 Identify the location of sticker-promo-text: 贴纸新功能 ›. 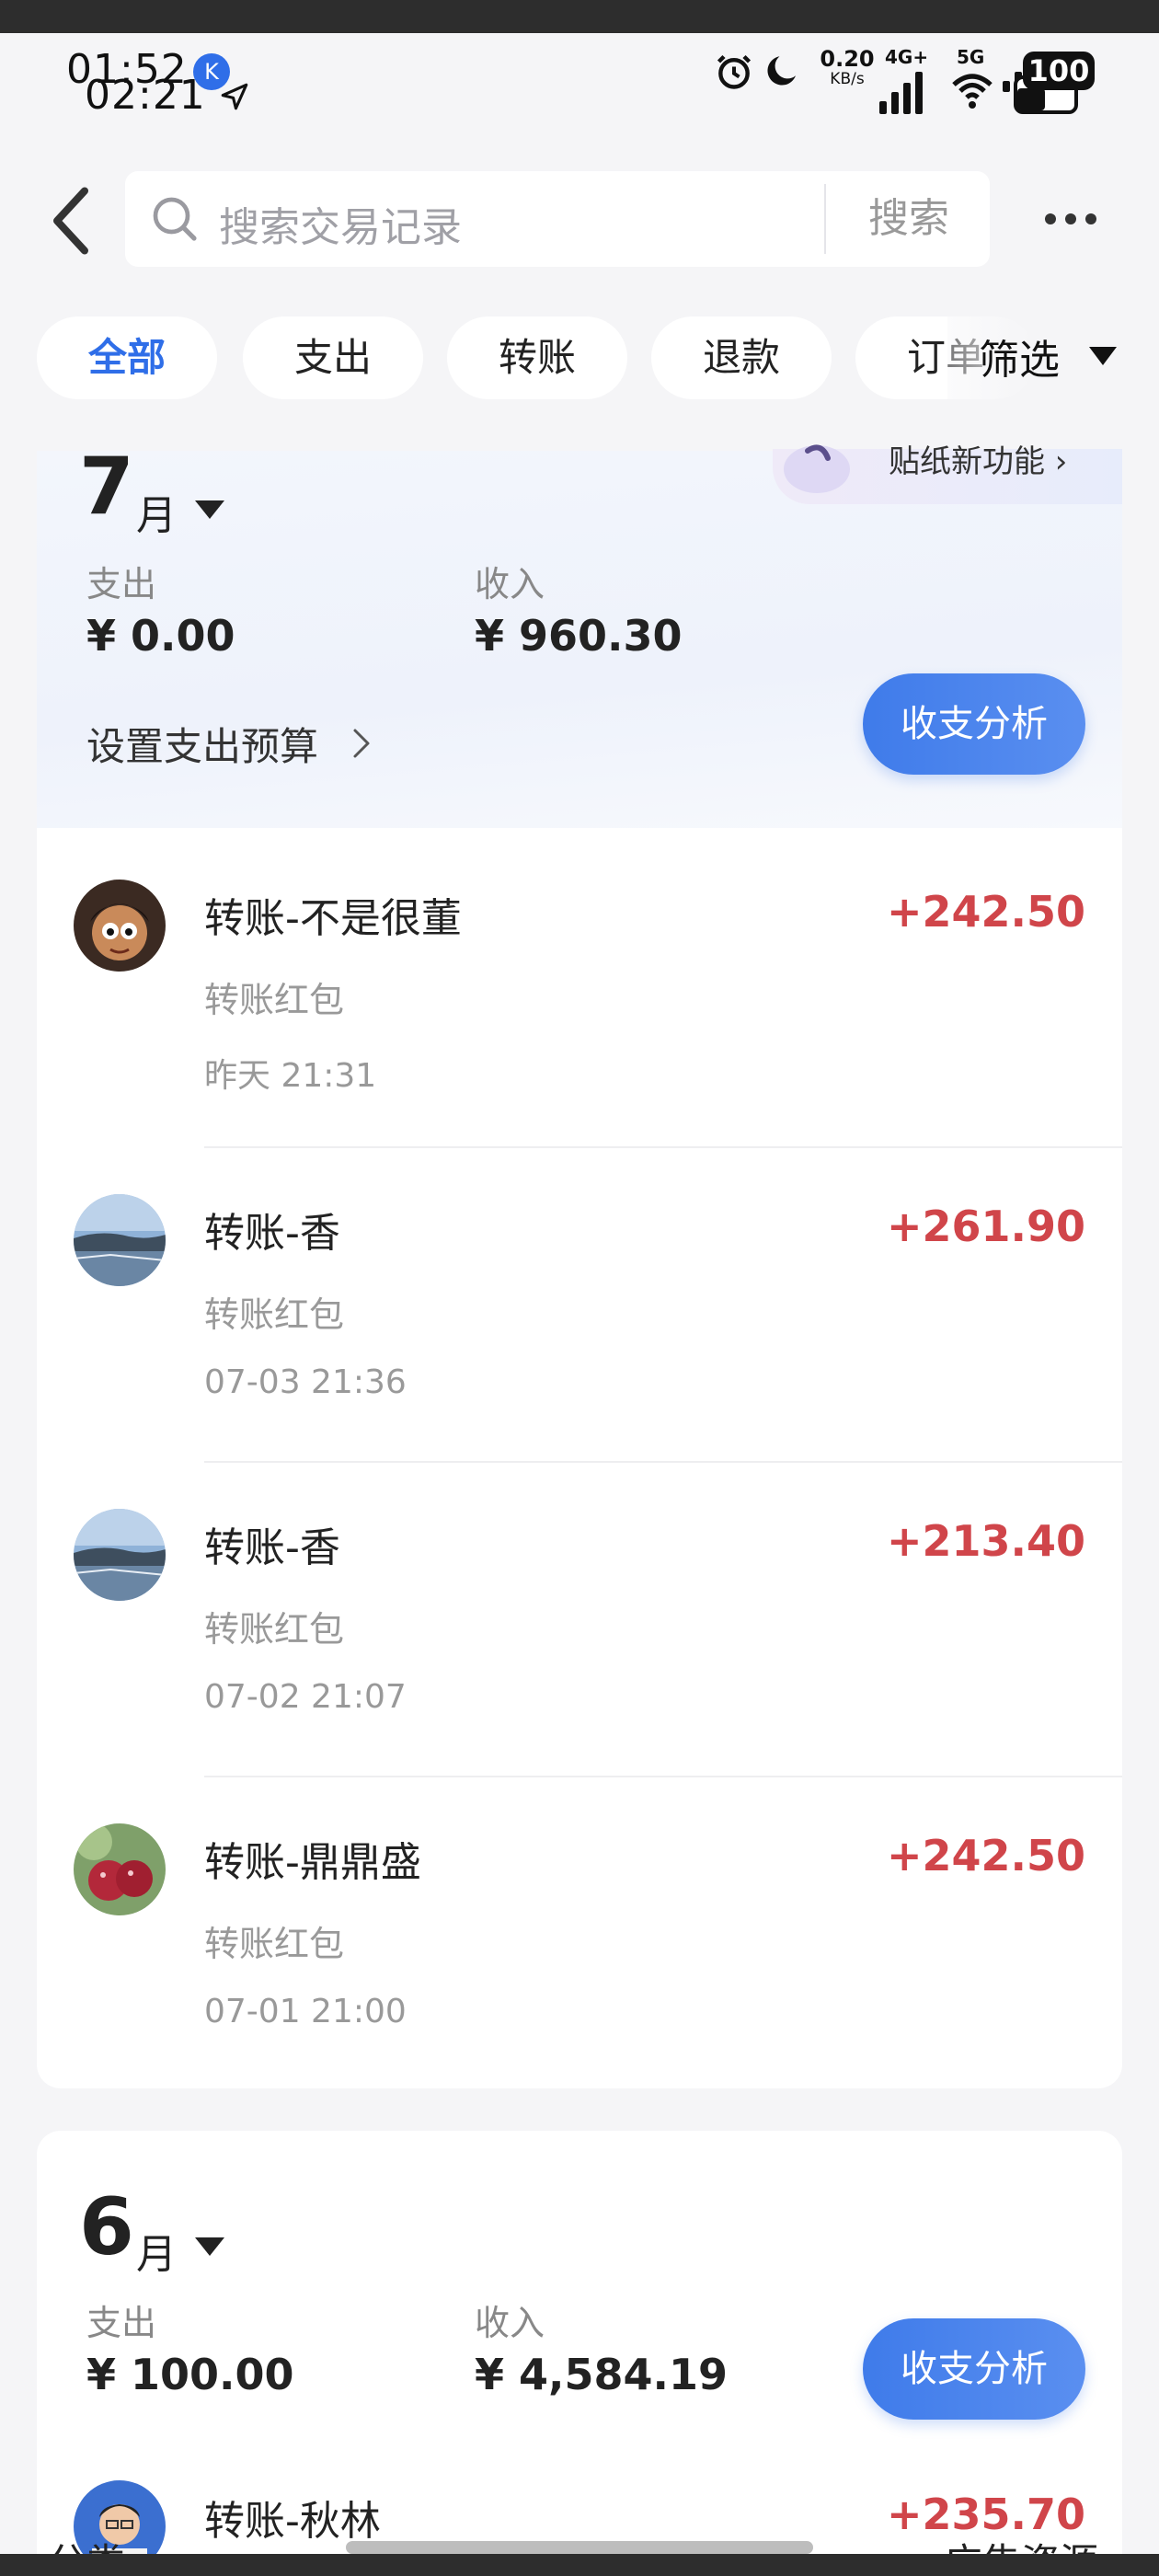
(978, 458).